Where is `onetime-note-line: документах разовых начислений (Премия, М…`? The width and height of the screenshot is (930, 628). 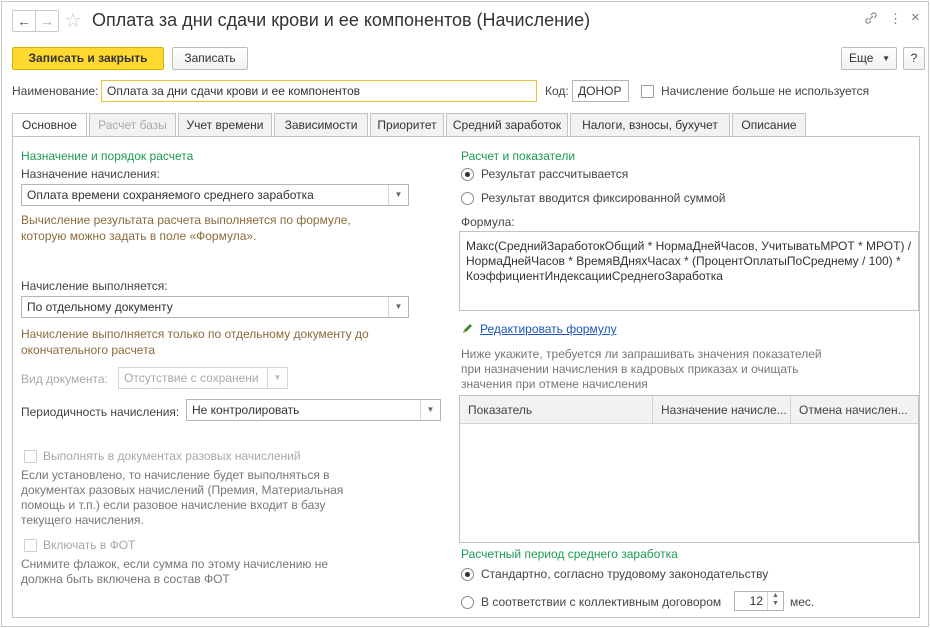
onetime-note-line: документах разовых начислений (Премия, М… is located at coordinates (182, 490).